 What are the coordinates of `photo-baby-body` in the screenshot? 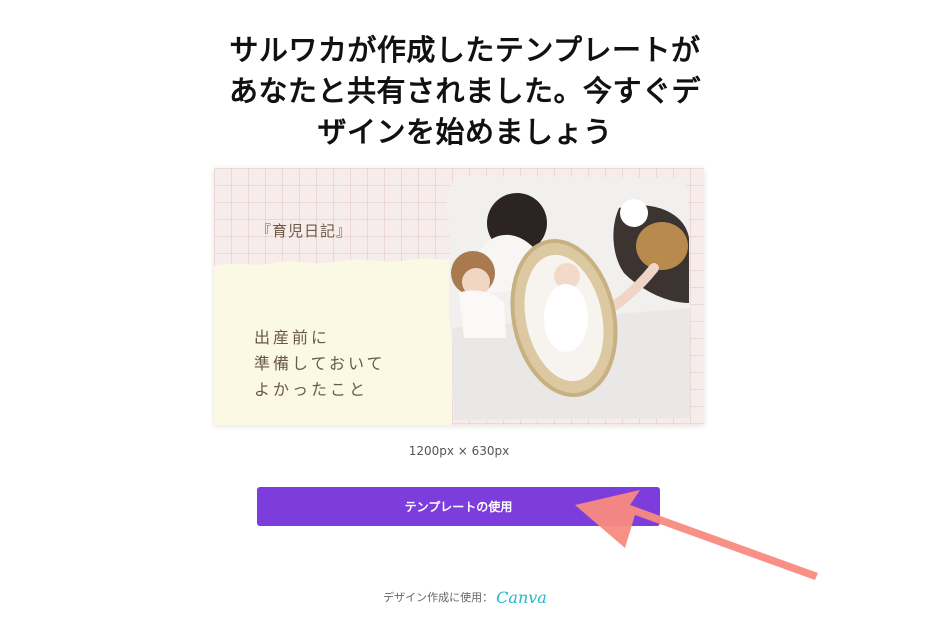 It's located at (566, 318).